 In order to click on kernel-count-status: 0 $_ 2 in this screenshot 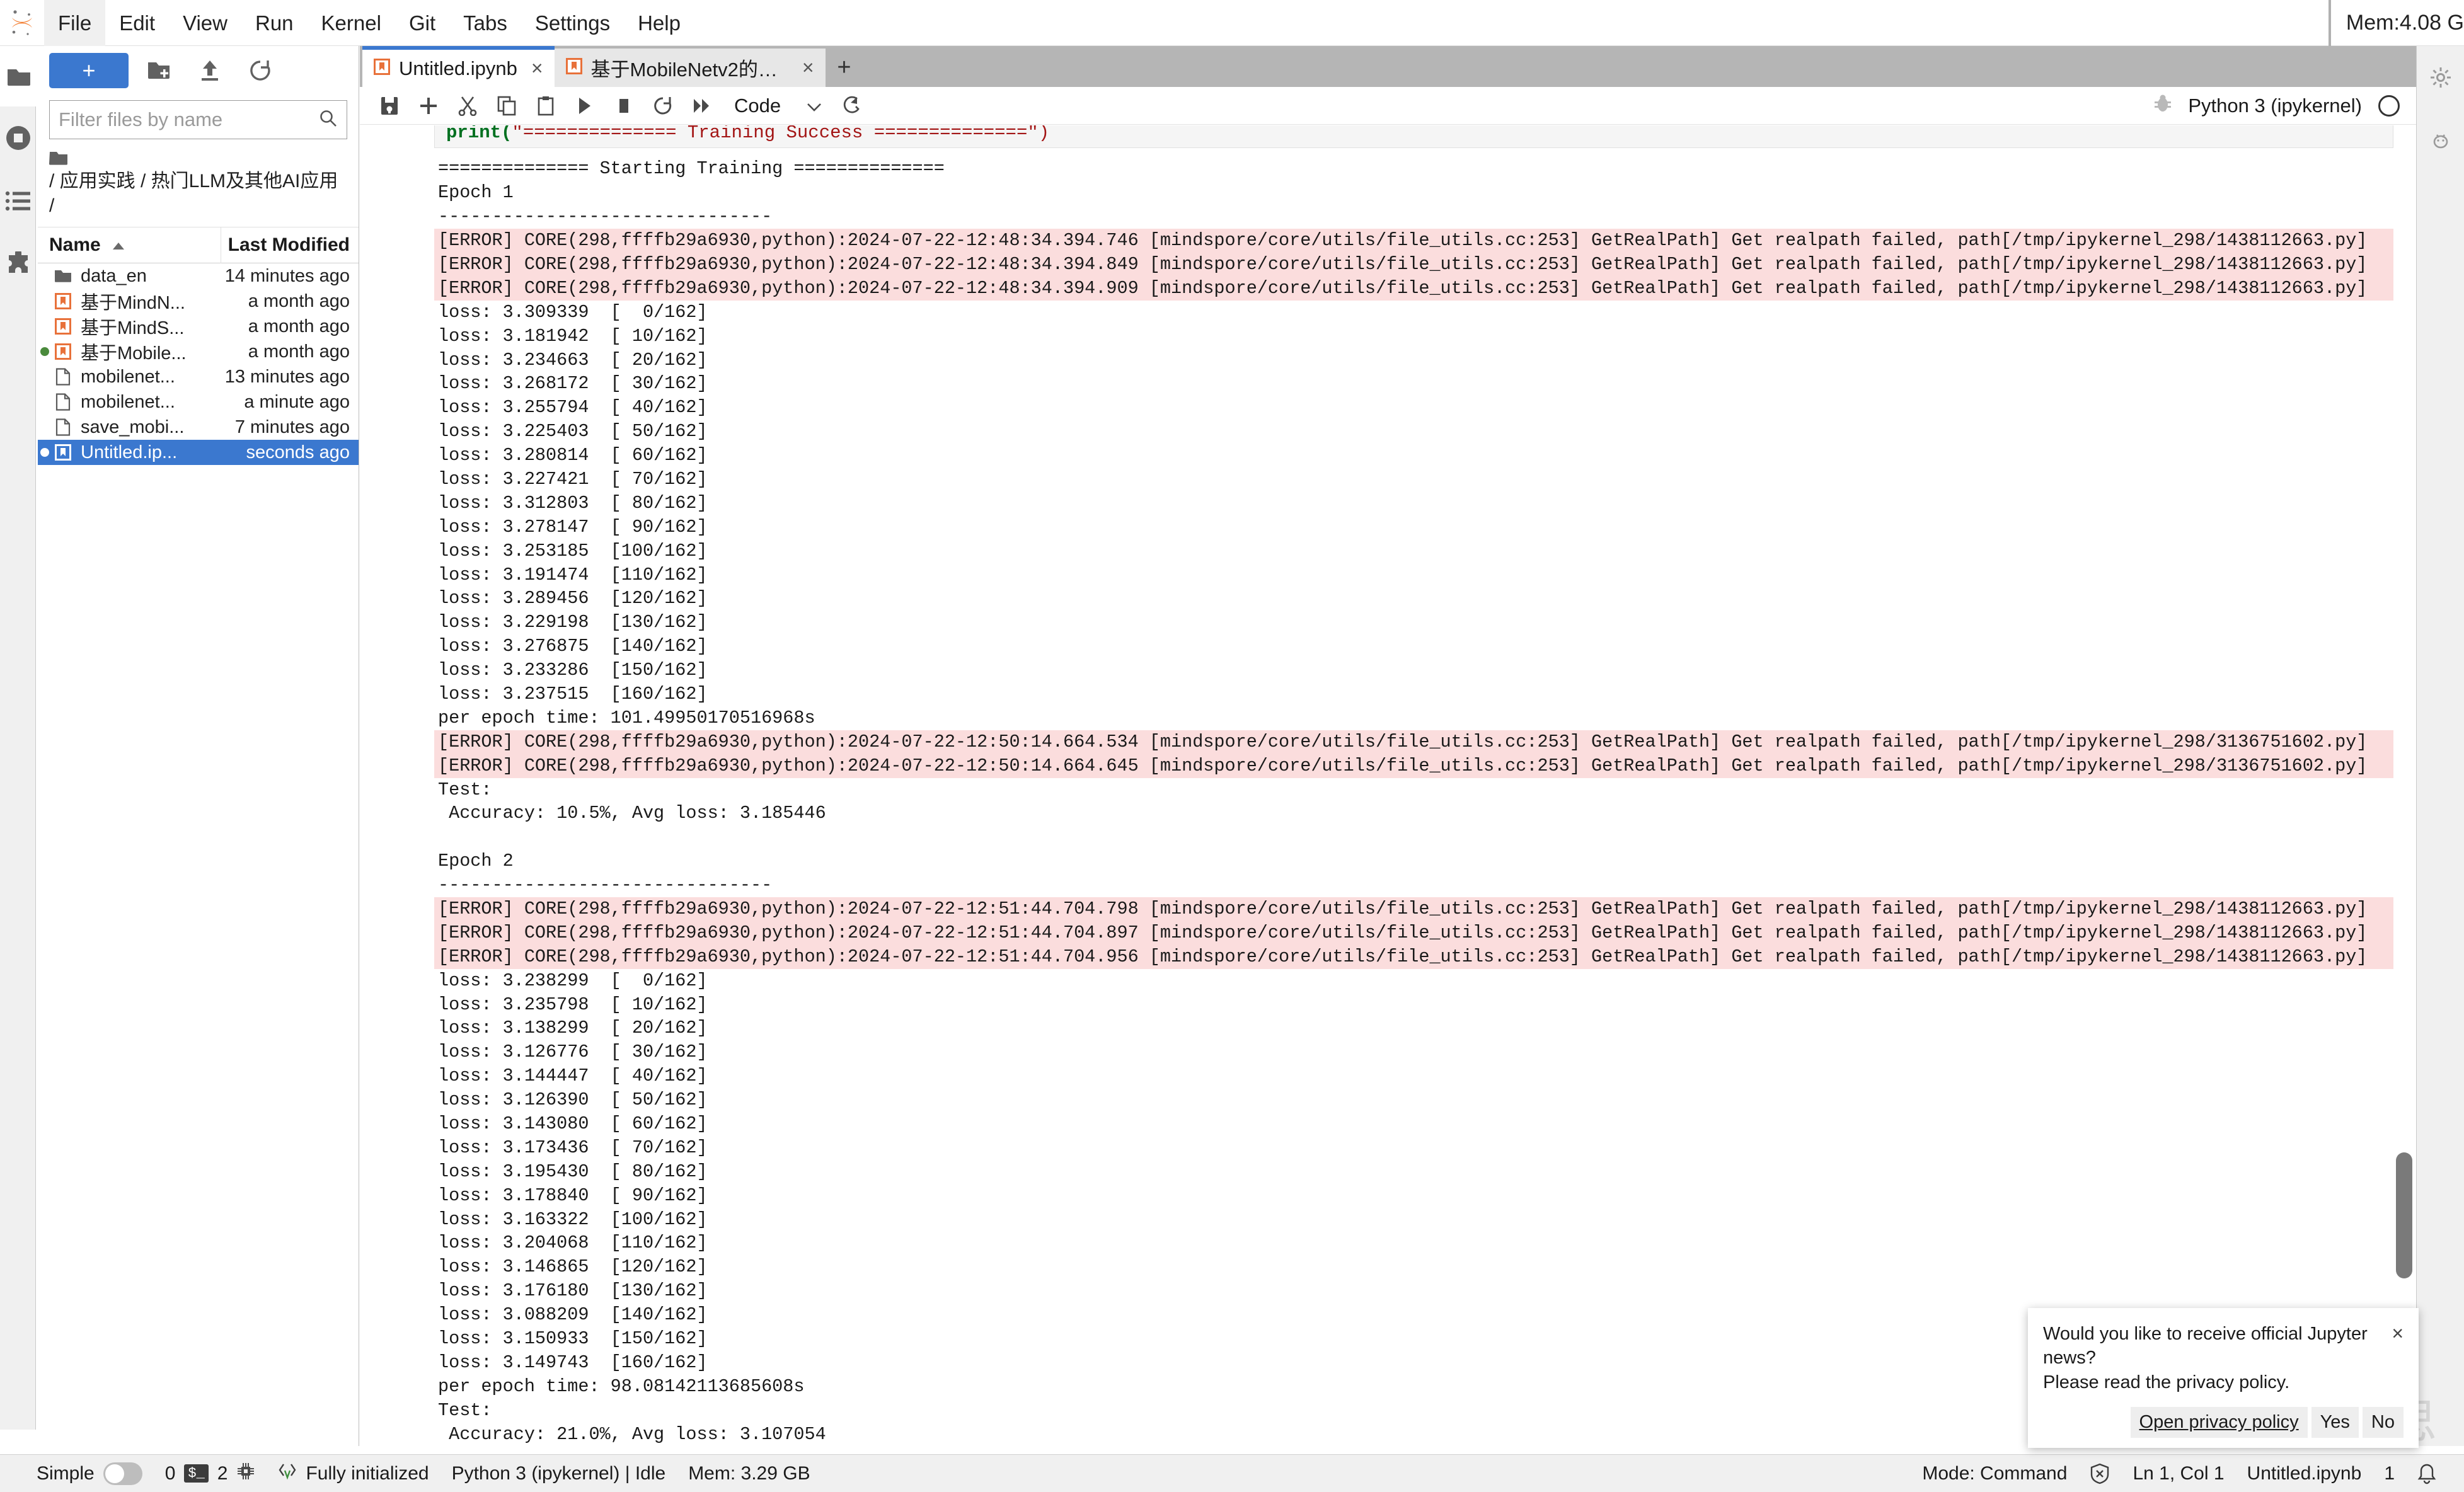, I will do `click(210, 1474)`.